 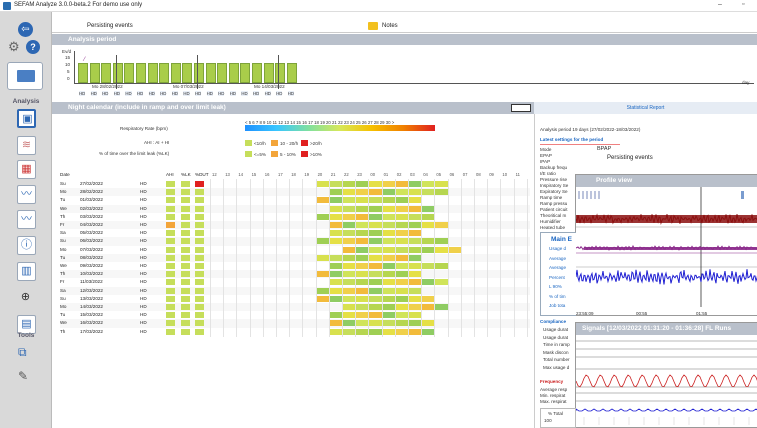 I want to click on hour-header: 01, so click(x=386, y=174).